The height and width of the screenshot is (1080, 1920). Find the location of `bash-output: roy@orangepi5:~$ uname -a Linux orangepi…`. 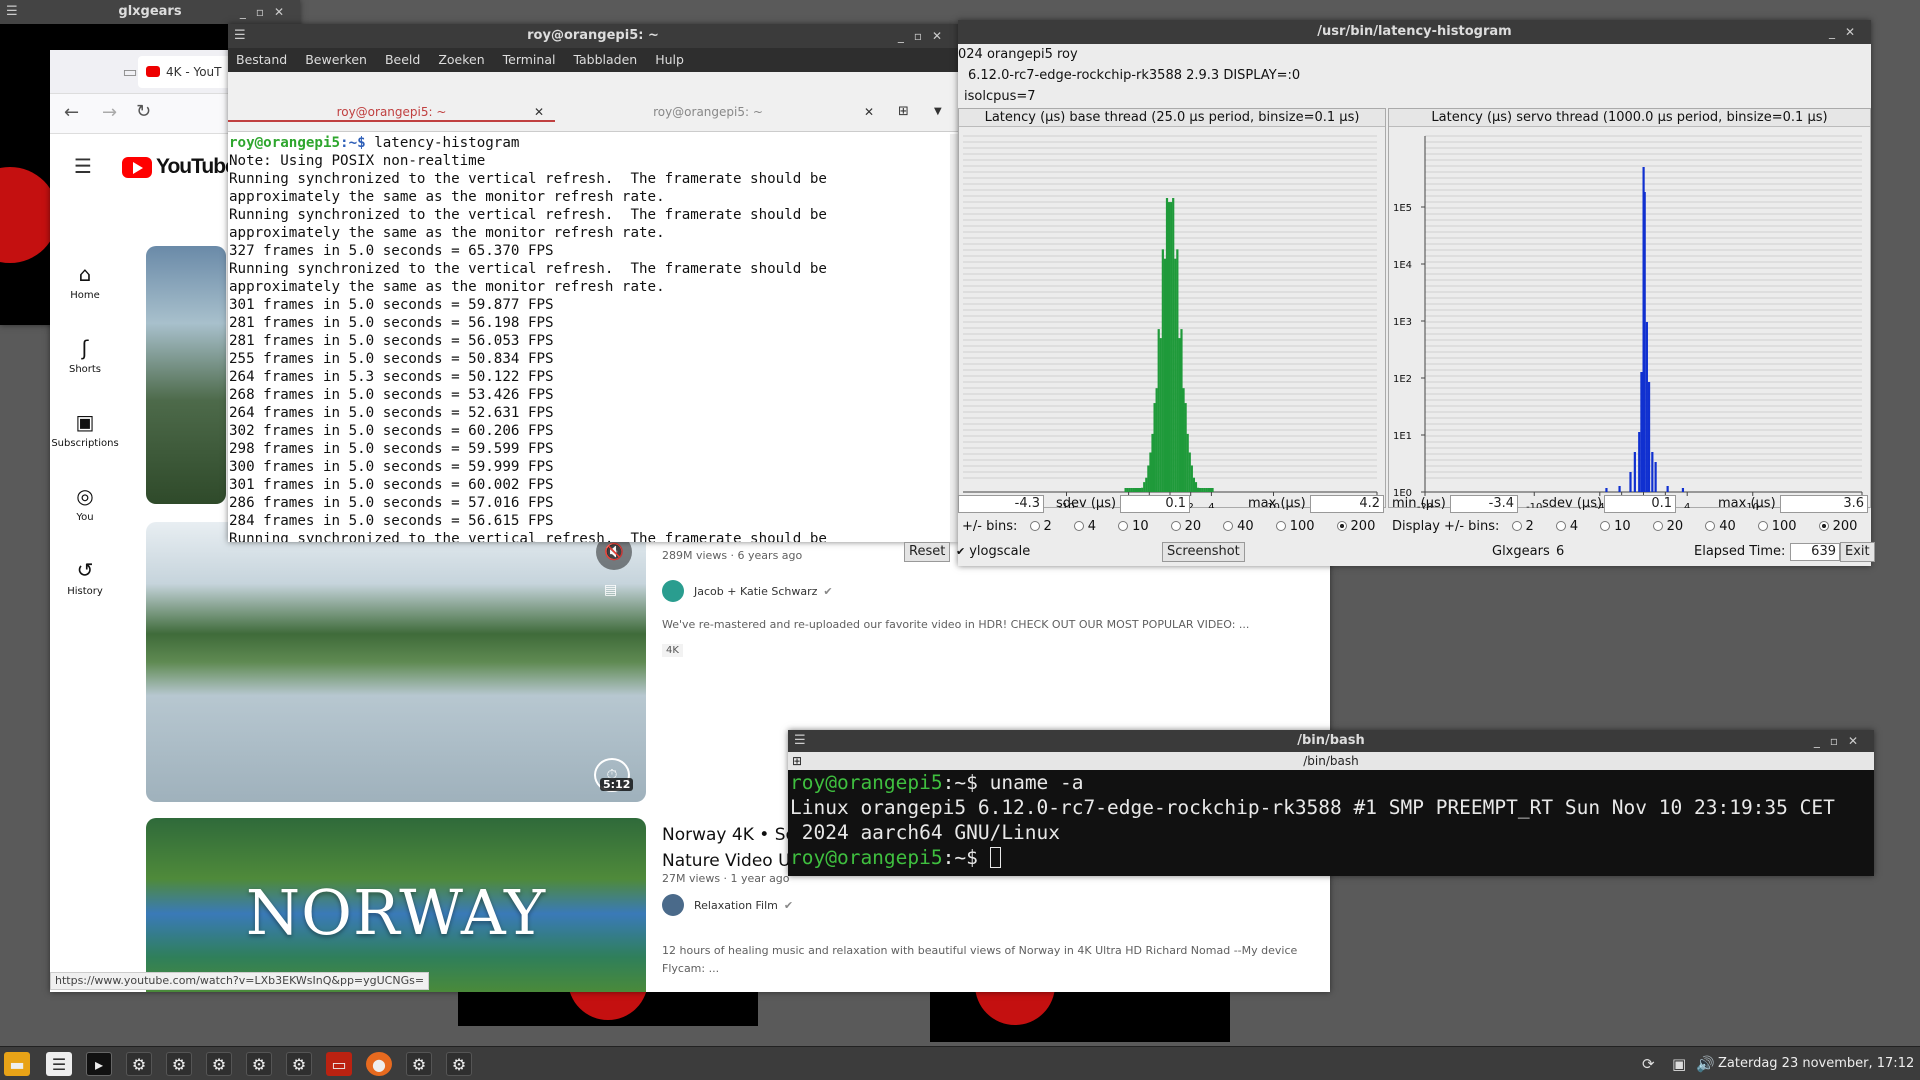

bash-output: roy@orangepi5:~$ uname -a Linux orangepi… is located at coordinates (1330, 820).